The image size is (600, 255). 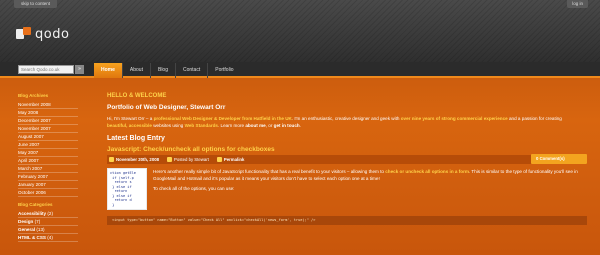 What do you see at coordinates (37, 221) in the screenshot?
I see `category-count: (7)` at bounding box center [37, 221].